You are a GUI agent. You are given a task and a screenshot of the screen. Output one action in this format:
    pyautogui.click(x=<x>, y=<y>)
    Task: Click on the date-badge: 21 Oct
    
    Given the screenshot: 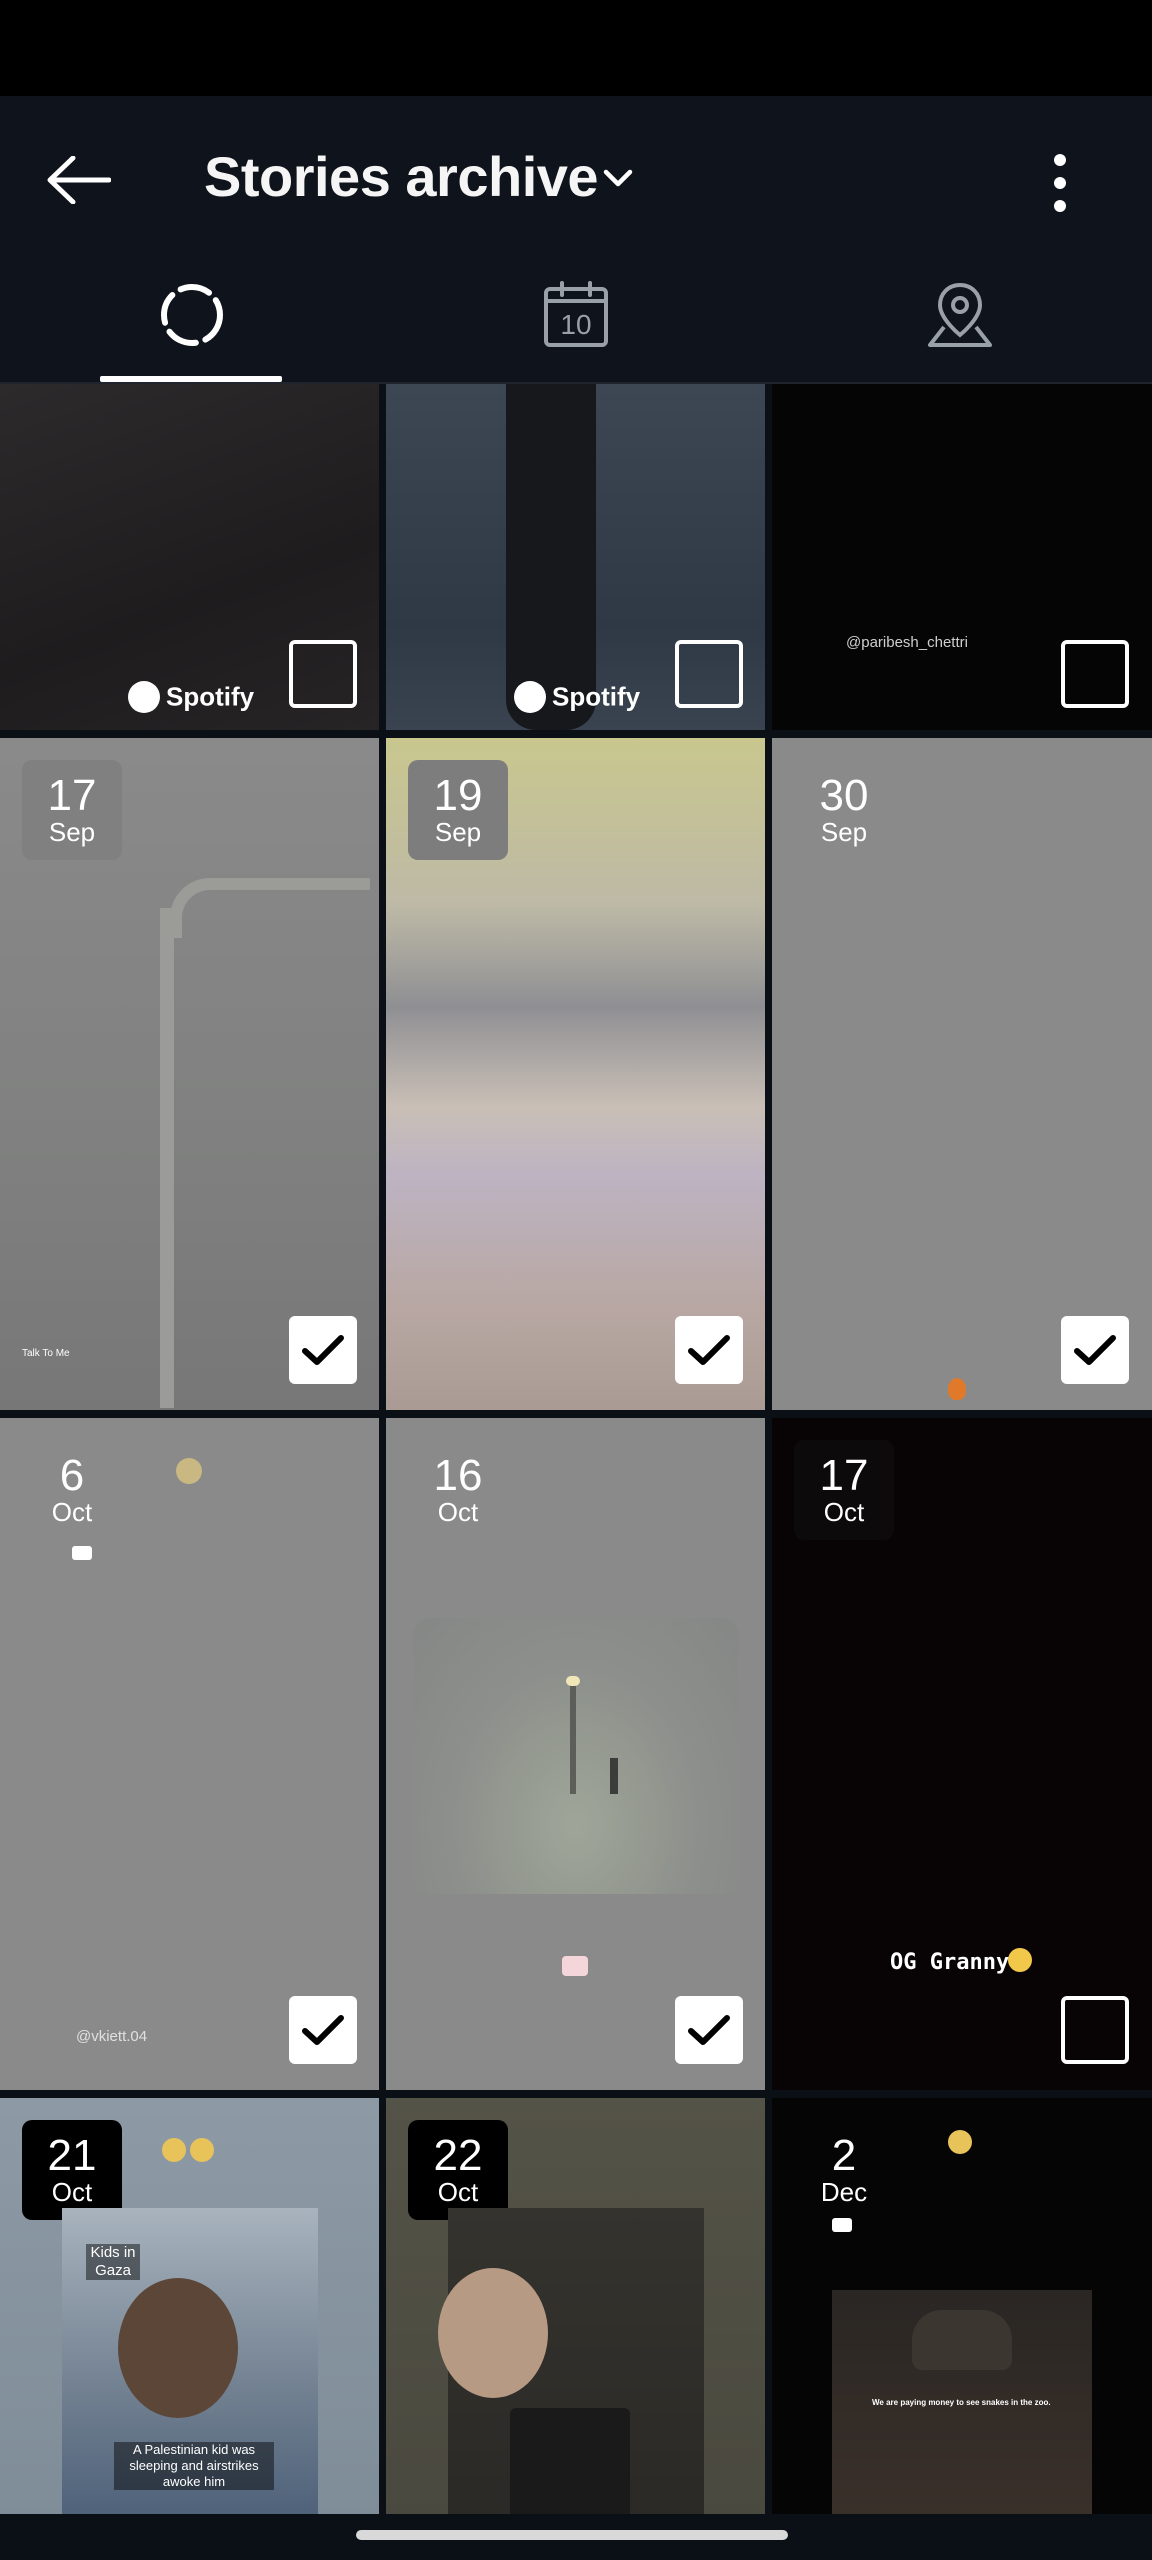 What is the action you would take?
    pyautogui.click(x=72, y=2170)
    